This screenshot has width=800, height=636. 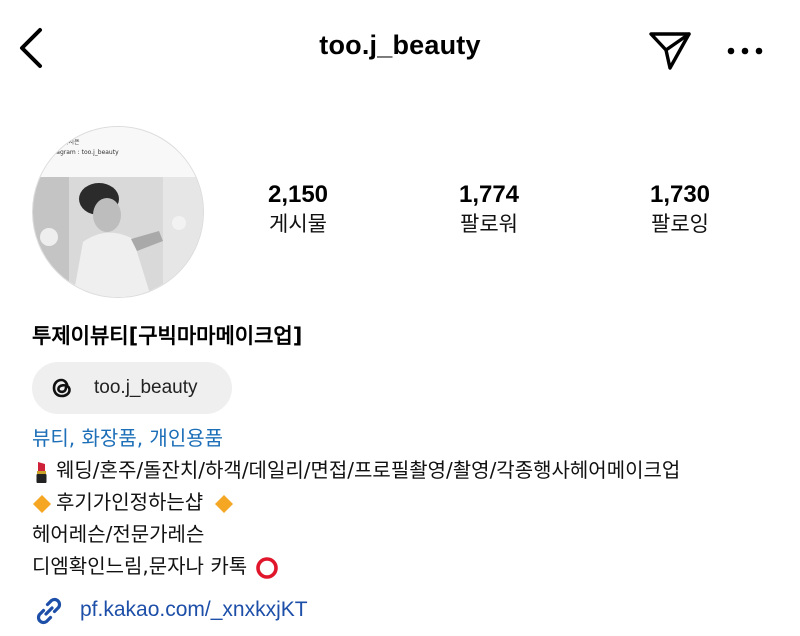 I want to click on bio-line-2: 후기가인정하는샵, so click(x=135, y=502).